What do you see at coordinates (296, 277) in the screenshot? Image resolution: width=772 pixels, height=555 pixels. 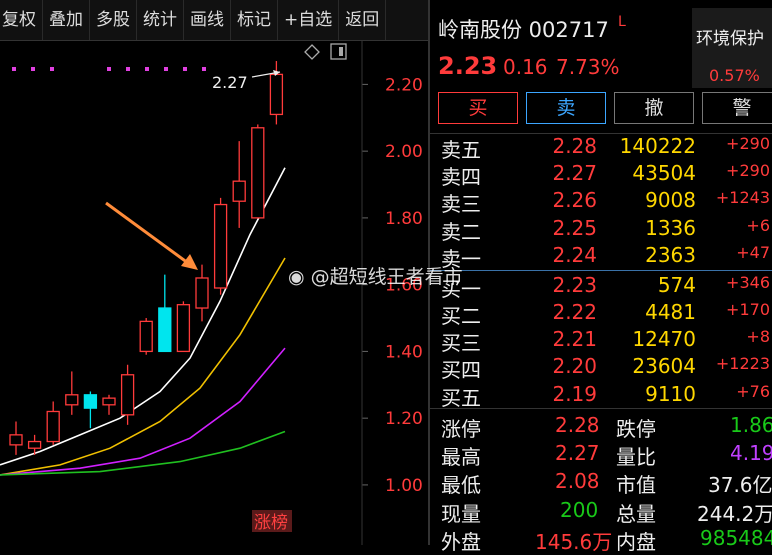 I see `weibo-icon: ◉` at bounding box center [296, 277].